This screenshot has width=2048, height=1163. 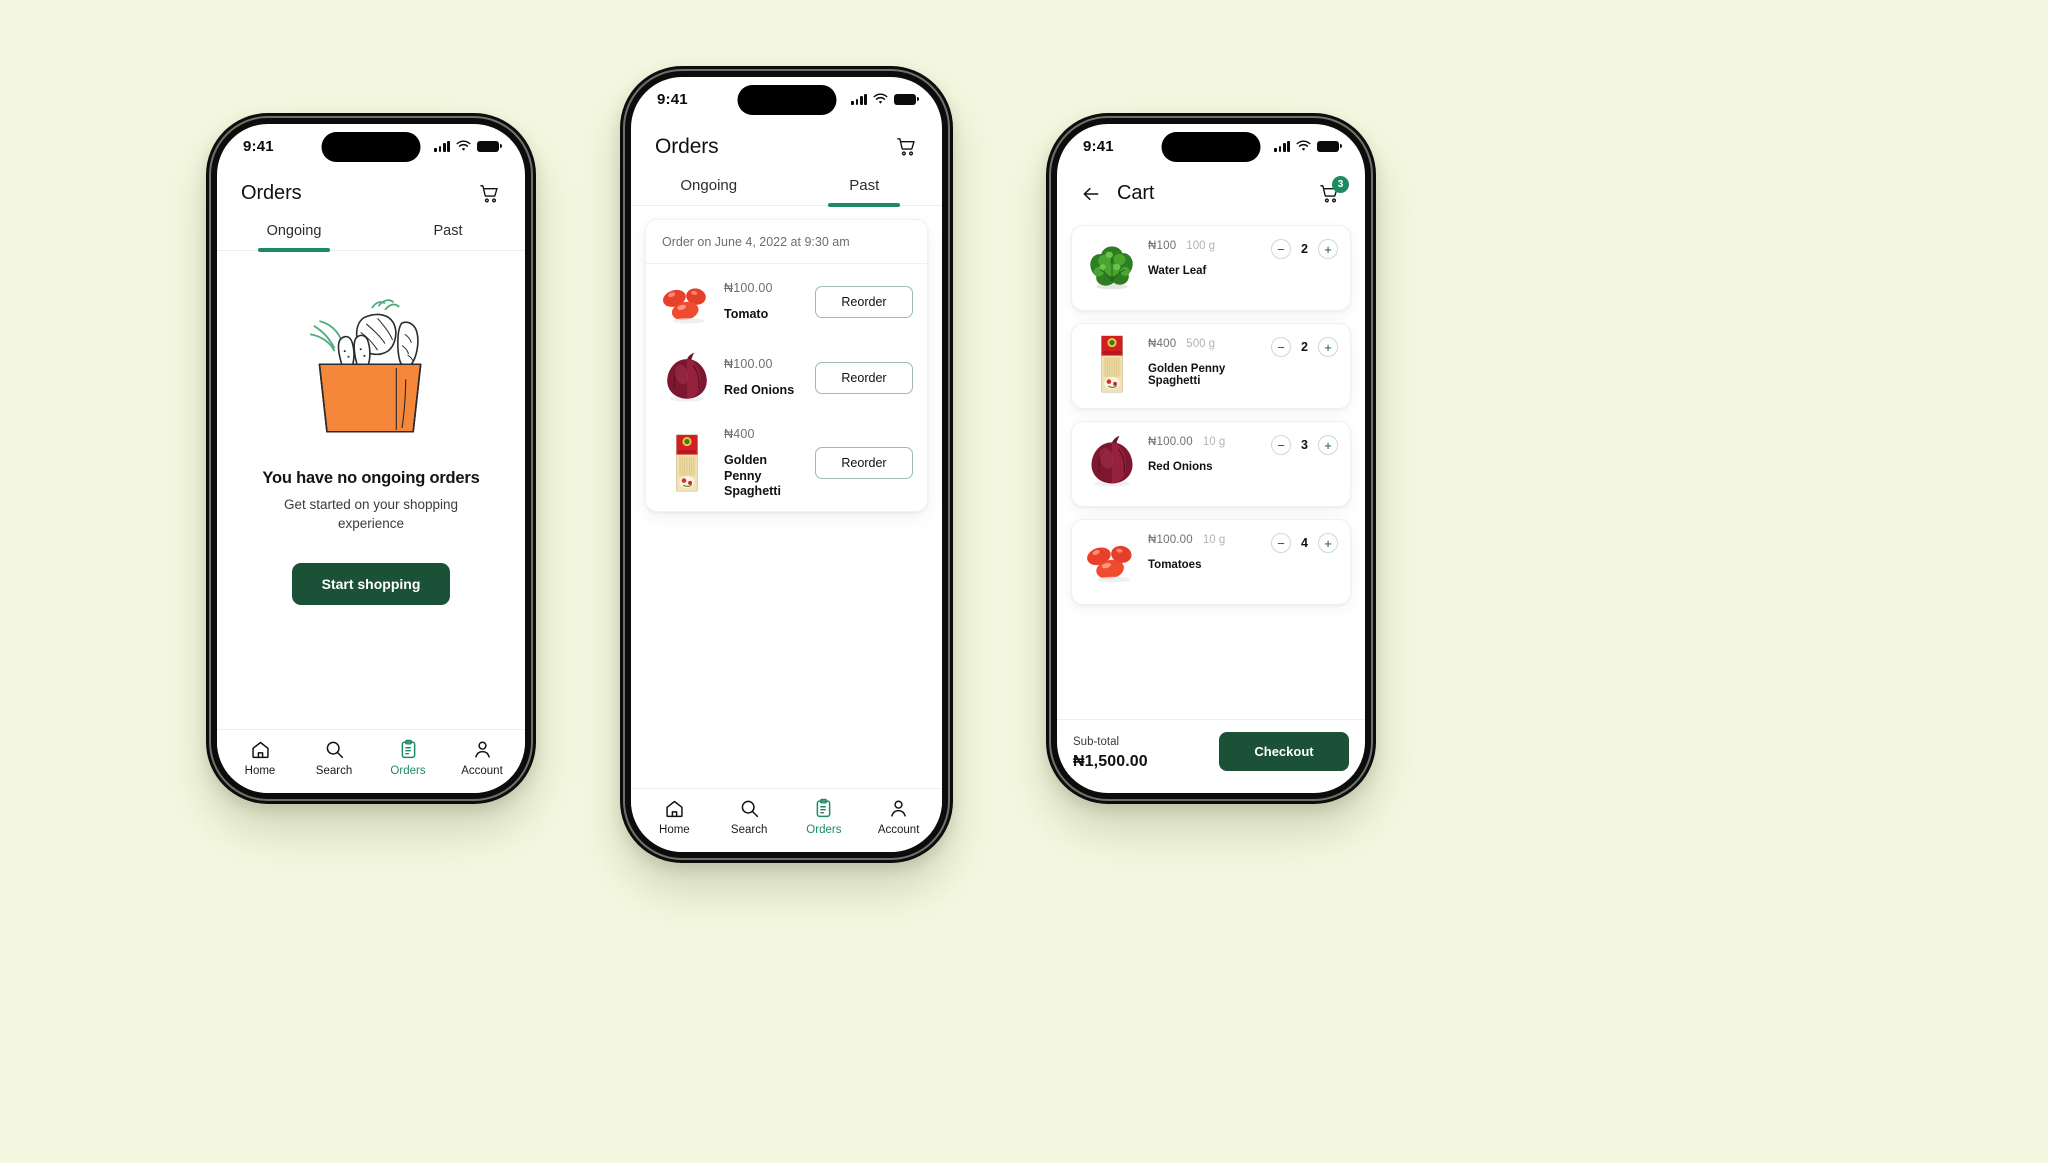 I want to click on subtotal-label: Sub-total, so click(x=1096, y=742).